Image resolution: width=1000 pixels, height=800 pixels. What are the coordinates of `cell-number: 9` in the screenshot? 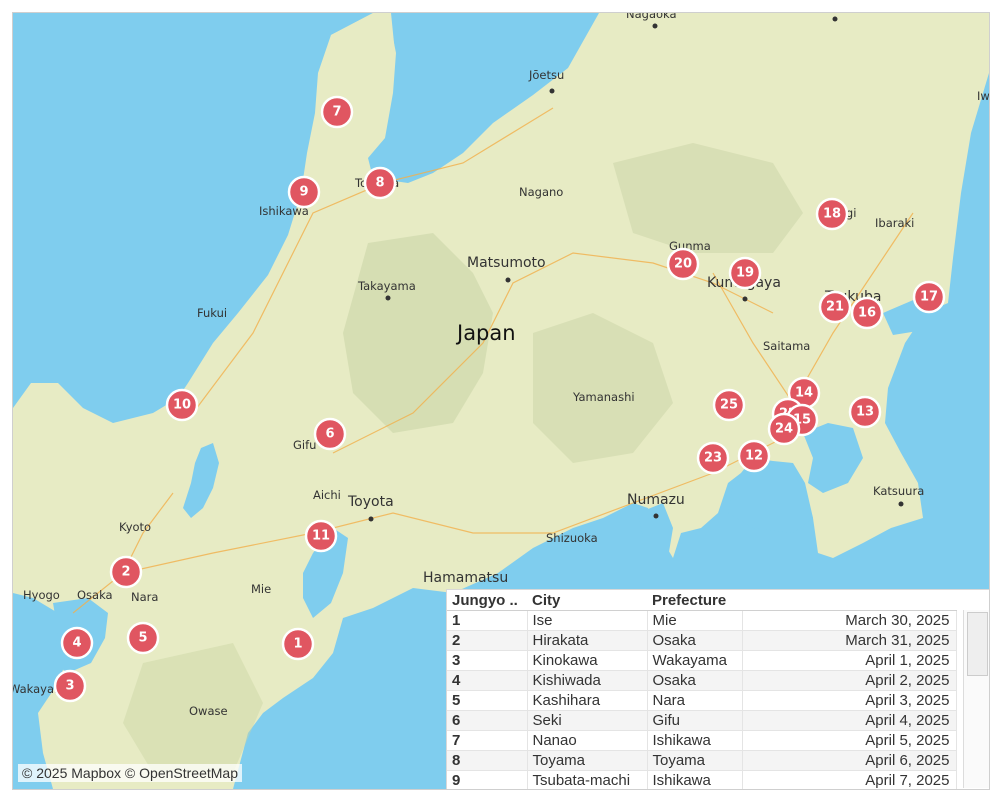 It's located at (487, 779).